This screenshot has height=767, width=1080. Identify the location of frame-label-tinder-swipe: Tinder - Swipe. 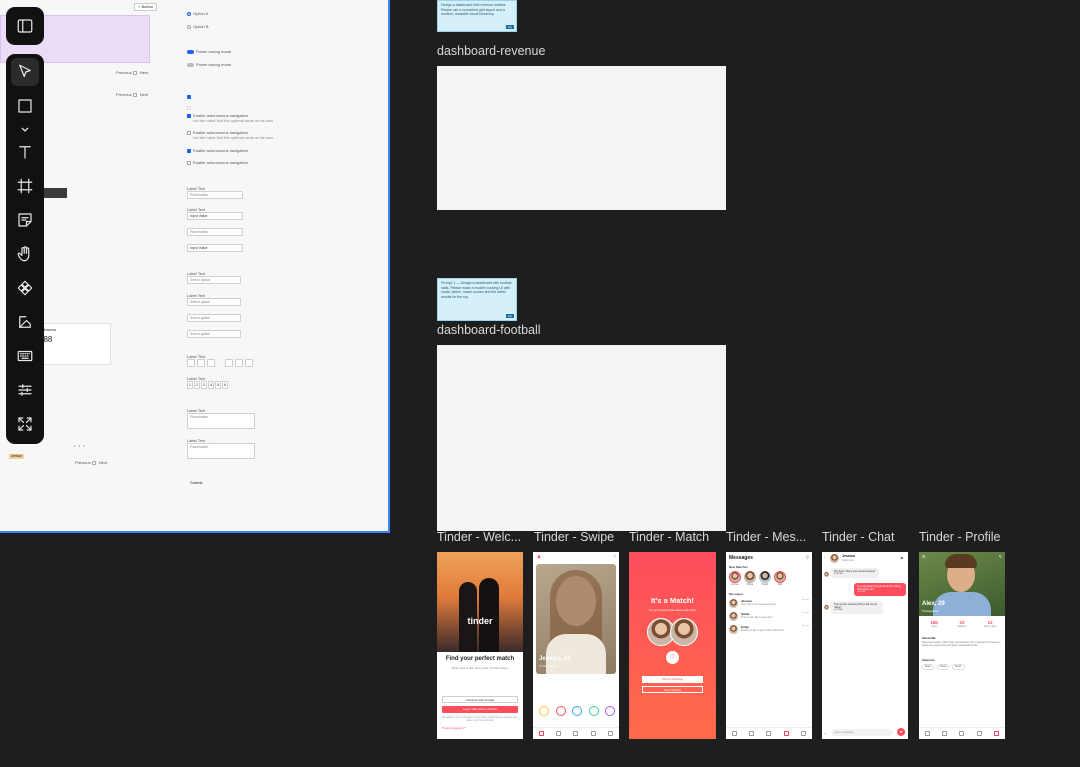
(578, 537).